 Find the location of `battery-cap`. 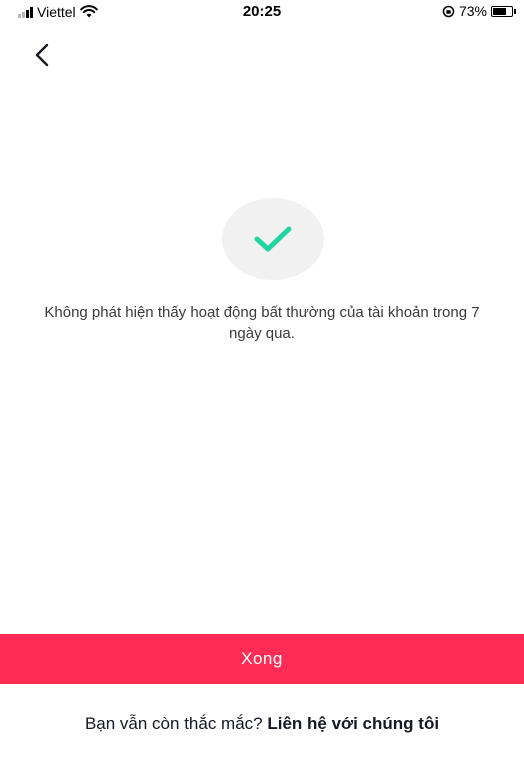

battery-cap is located at coordinates (515, 11).